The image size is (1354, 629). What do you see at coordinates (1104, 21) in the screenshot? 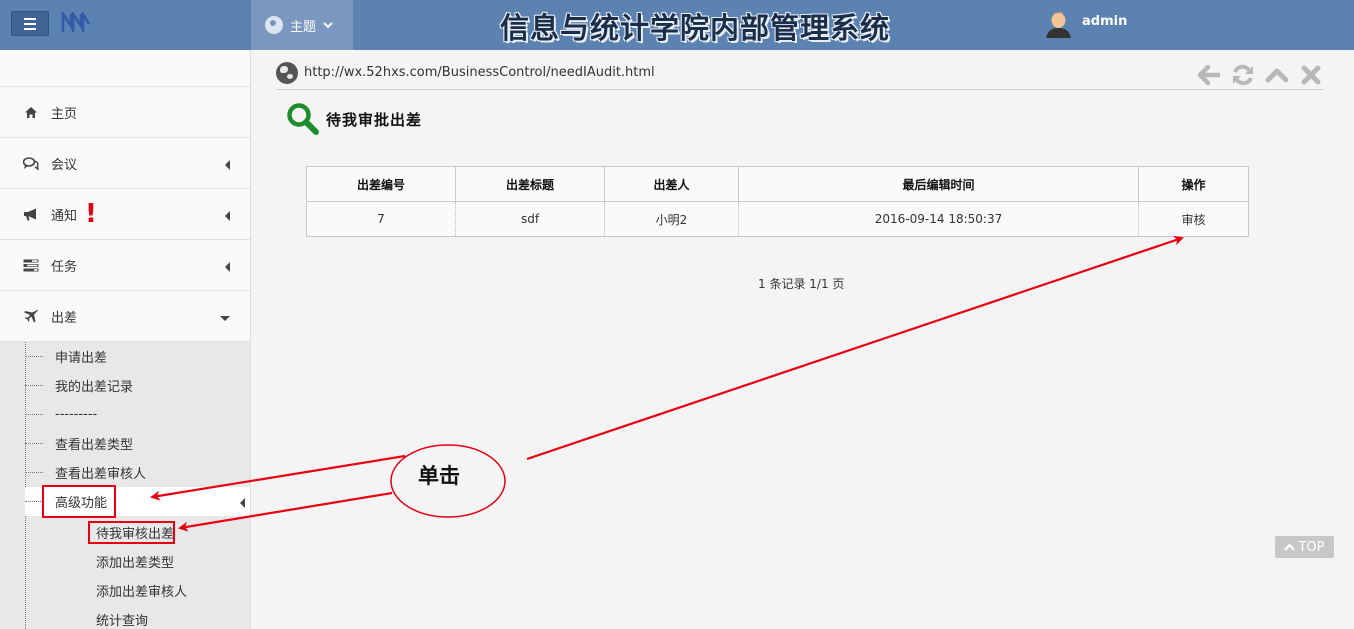
I see `user-name: admin` at bounding box center [1104, 21].